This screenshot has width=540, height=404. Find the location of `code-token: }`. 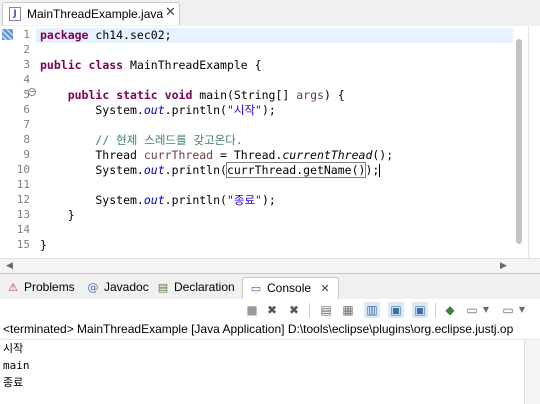

code-token: } is located at coordinates (57, 215).